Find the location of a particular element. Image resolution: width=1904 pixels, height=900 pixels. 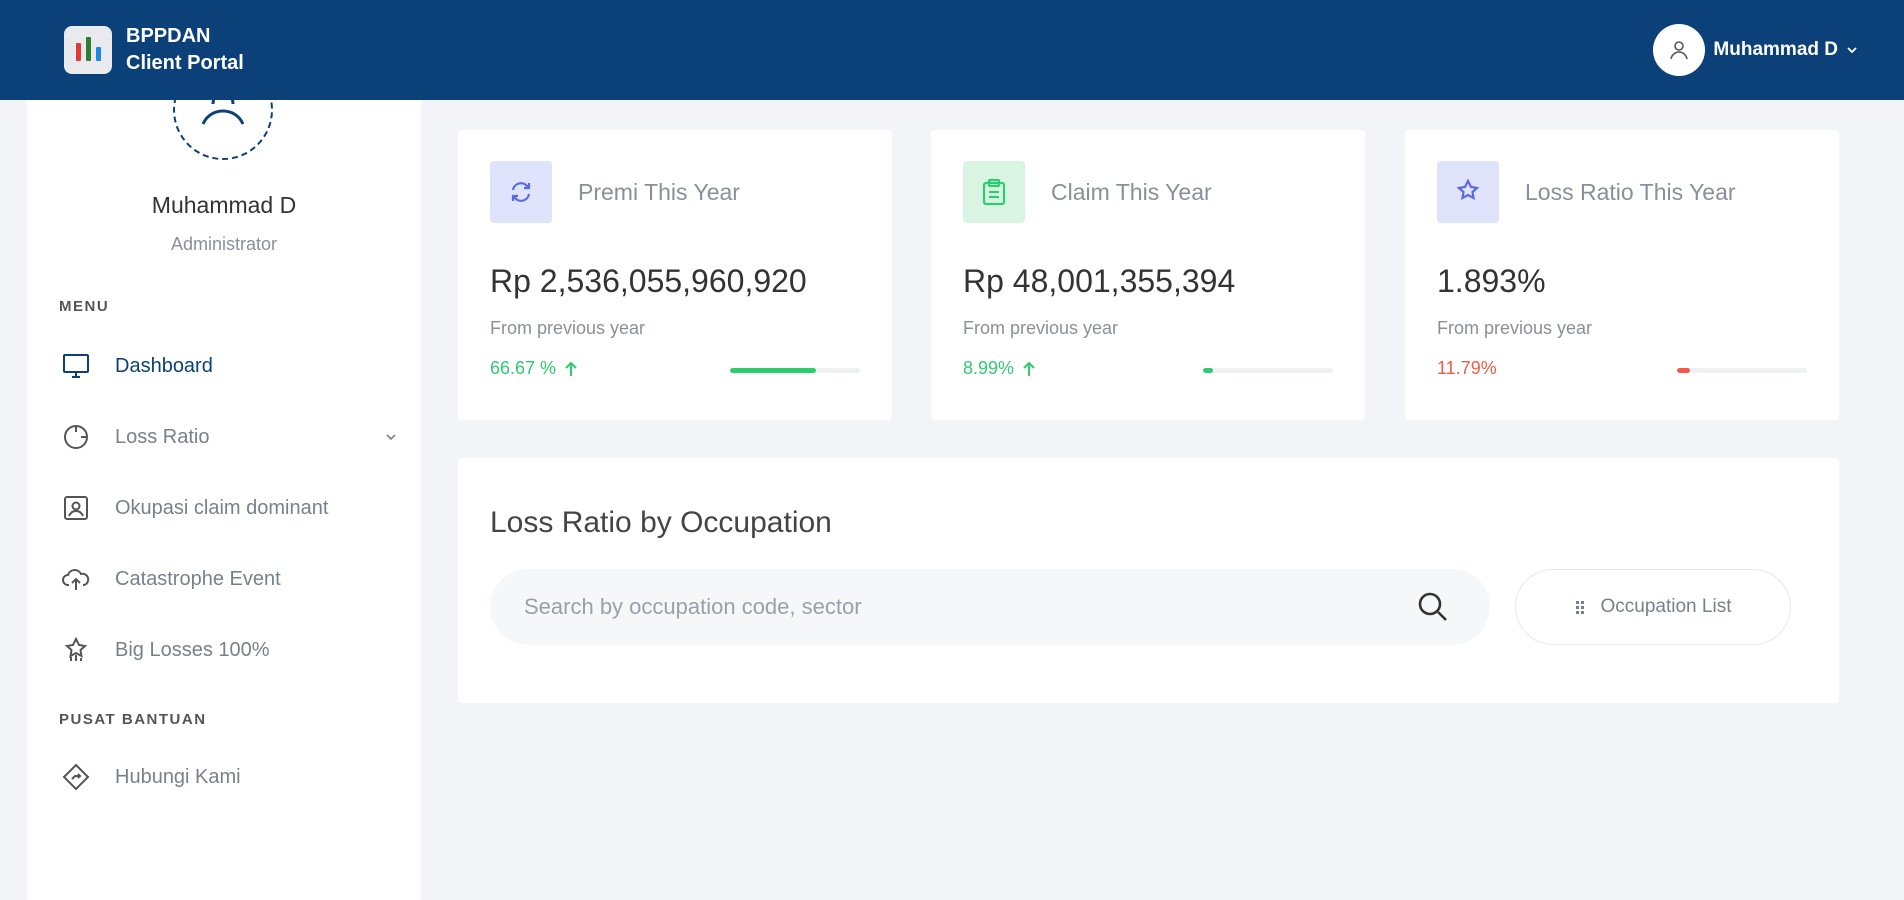

sidebar-item-loss-ratio: Loss Ratio is located at coordinates (234, 437).